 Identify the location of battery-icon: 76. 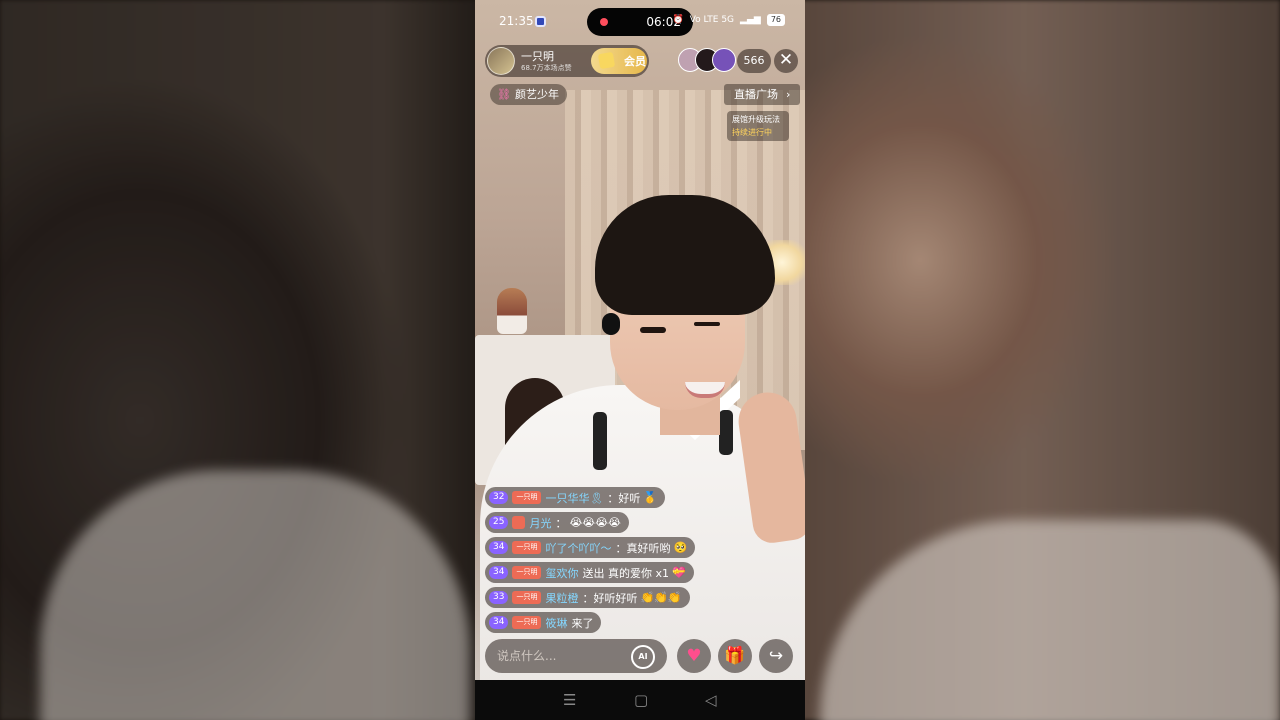
(775, 20).